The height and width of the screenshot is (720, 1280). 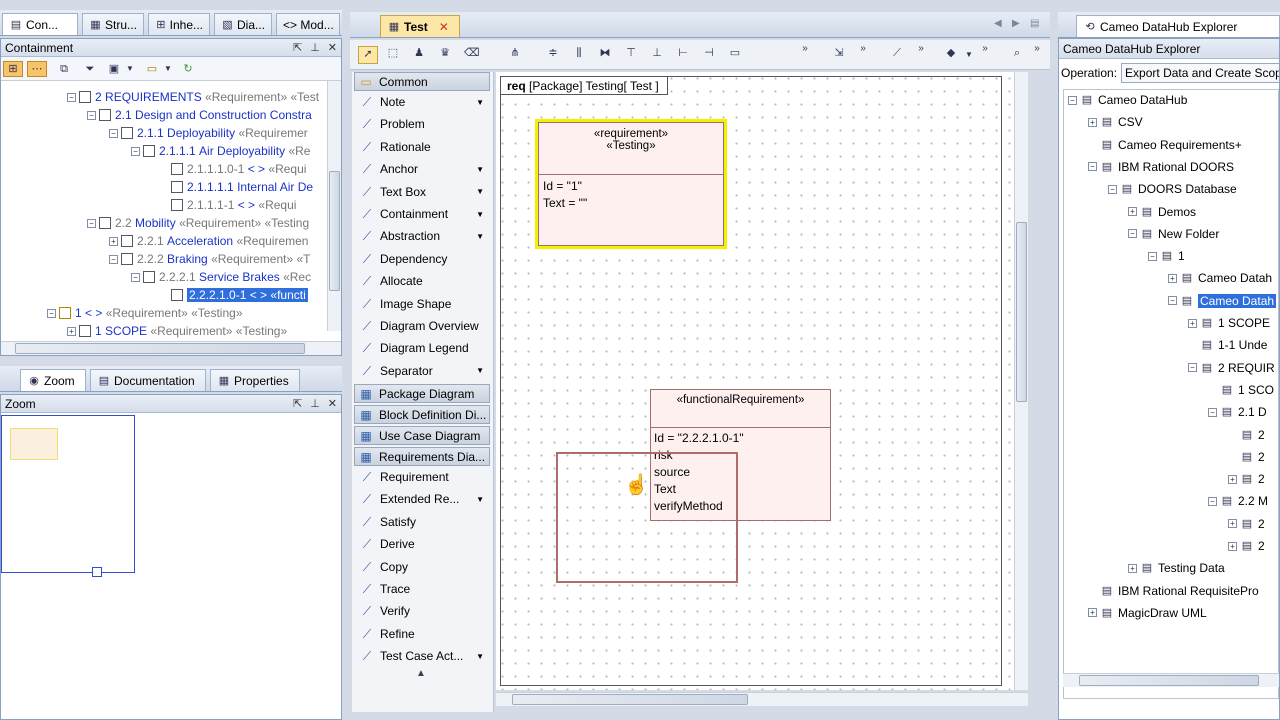 What do you see at coordinates (998, 23) in the screenshot?
I see `scroll-tabs-left-icon: ◀` at bounding box center [998, 23].